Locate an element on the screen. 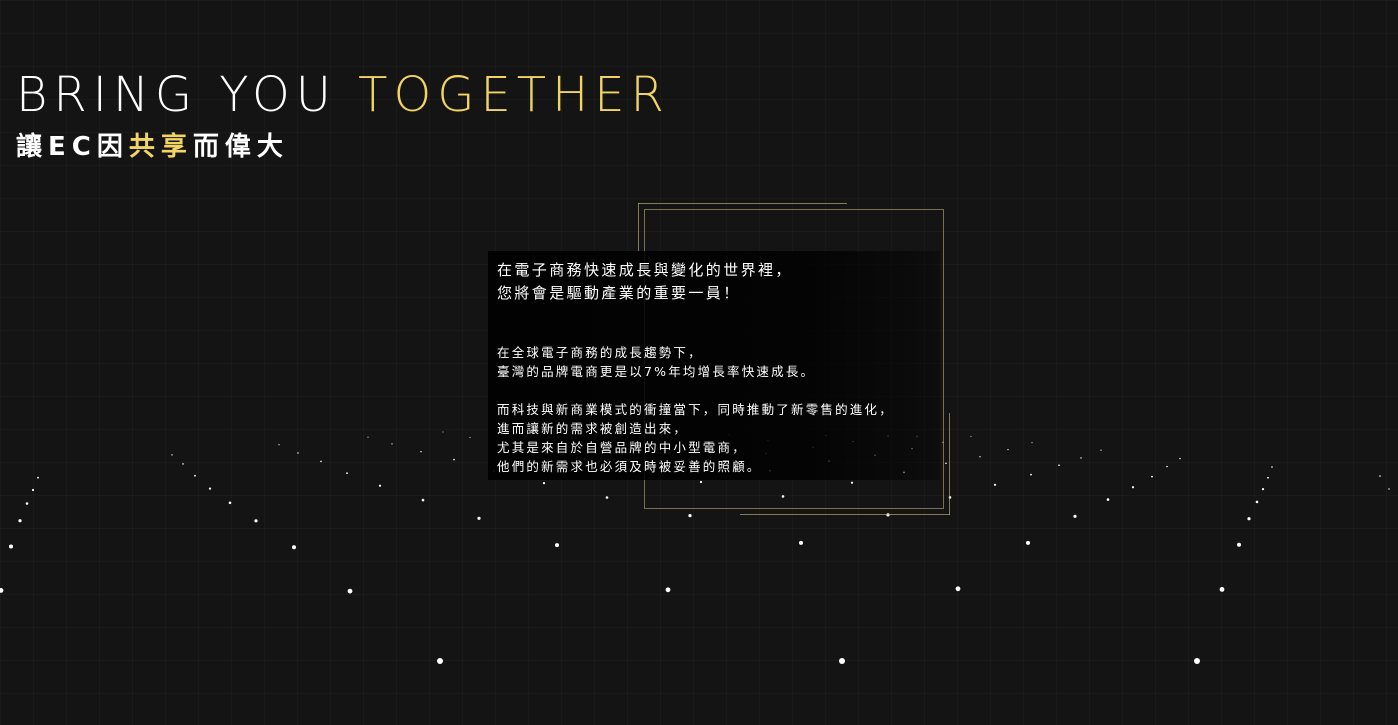 This screenshot has width=1398, height=725. intro-paragraph-1: 在全球電子商務的成長趨勢下， 臺灣的品牌電商更是以7%年均增長率快速成長。 is located at coordinates (718, 362).